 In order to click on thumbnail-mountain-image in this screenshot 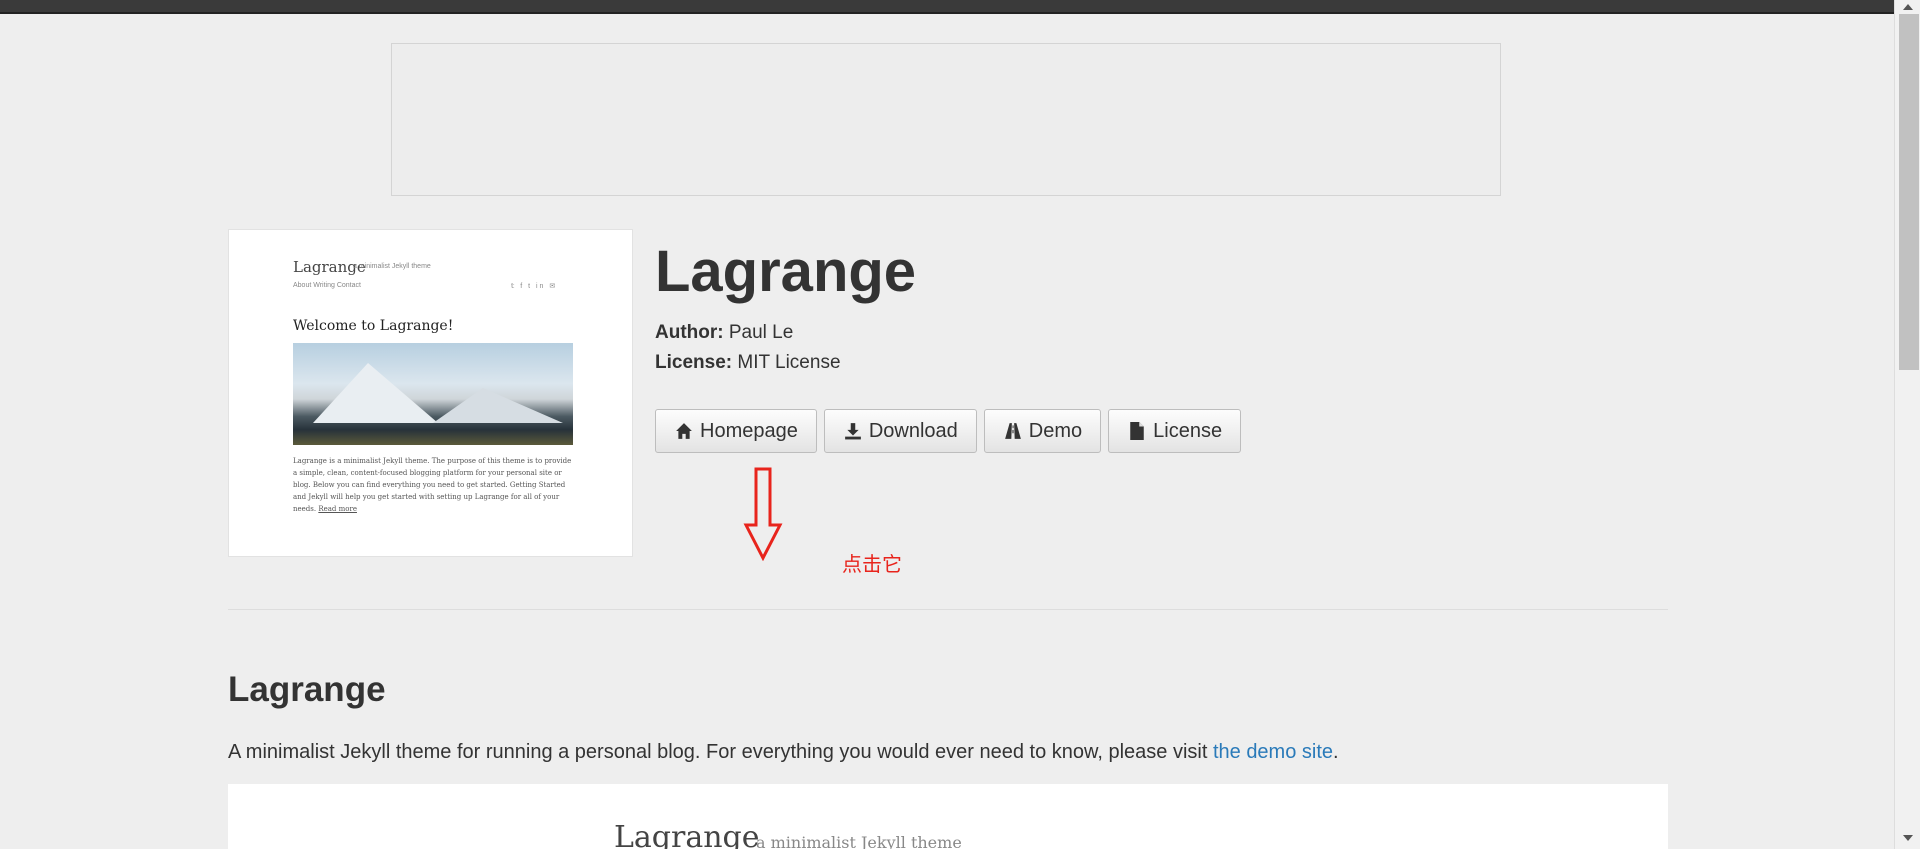, I will do `click(433, 394)`.